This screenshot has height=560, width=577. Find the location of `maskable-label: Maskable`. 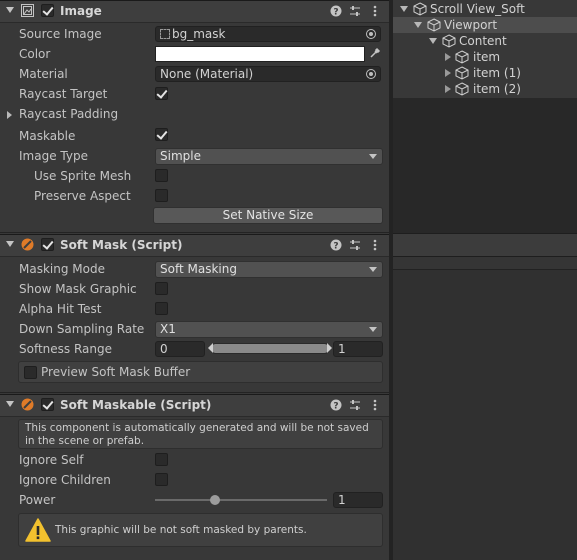

maskable-label: Maskable is located at coordinates (47, 136).